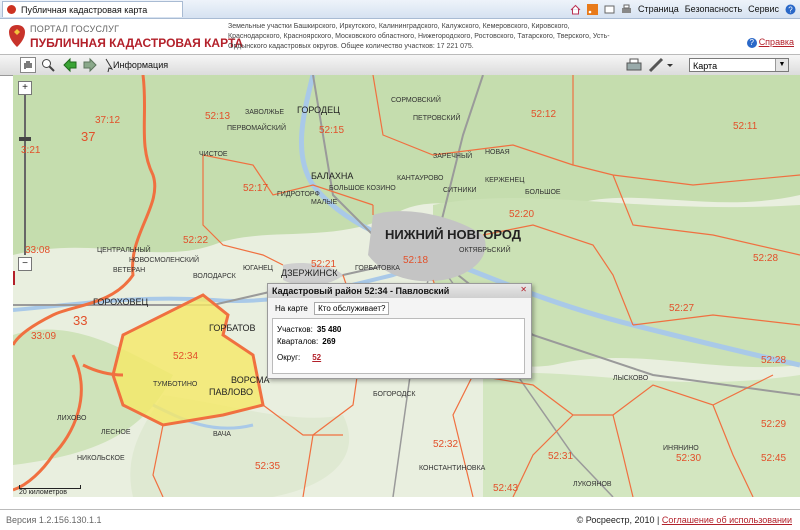 The height and width of the screenshot is (530, 800). What do you see at coordinates (140, 65) in the screenshot?
I see `info-tool-button: Информация` at bounding box center [140, 65].